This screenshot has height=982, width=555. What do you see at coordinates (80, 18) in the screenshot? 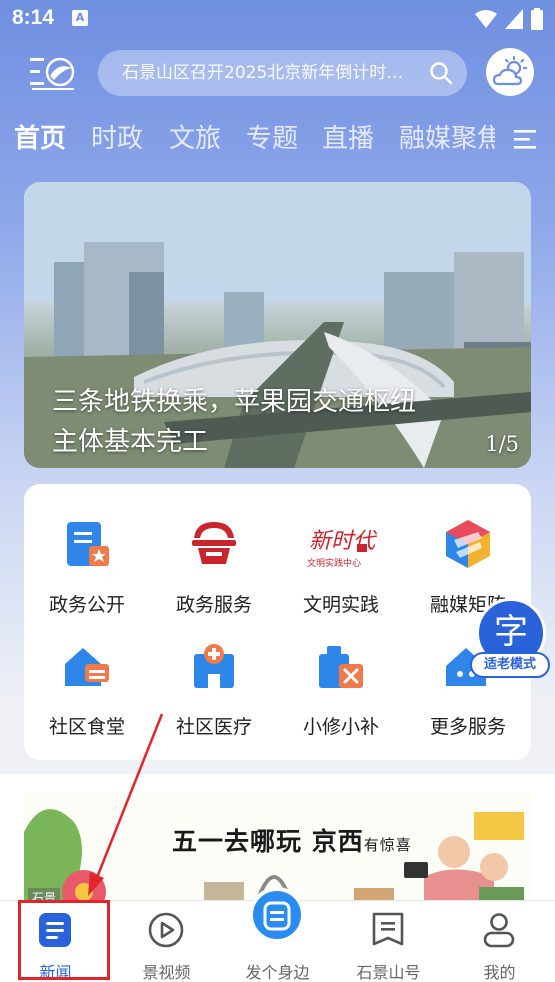
I see `notification-icon: A` at bounding box center [80, 18].